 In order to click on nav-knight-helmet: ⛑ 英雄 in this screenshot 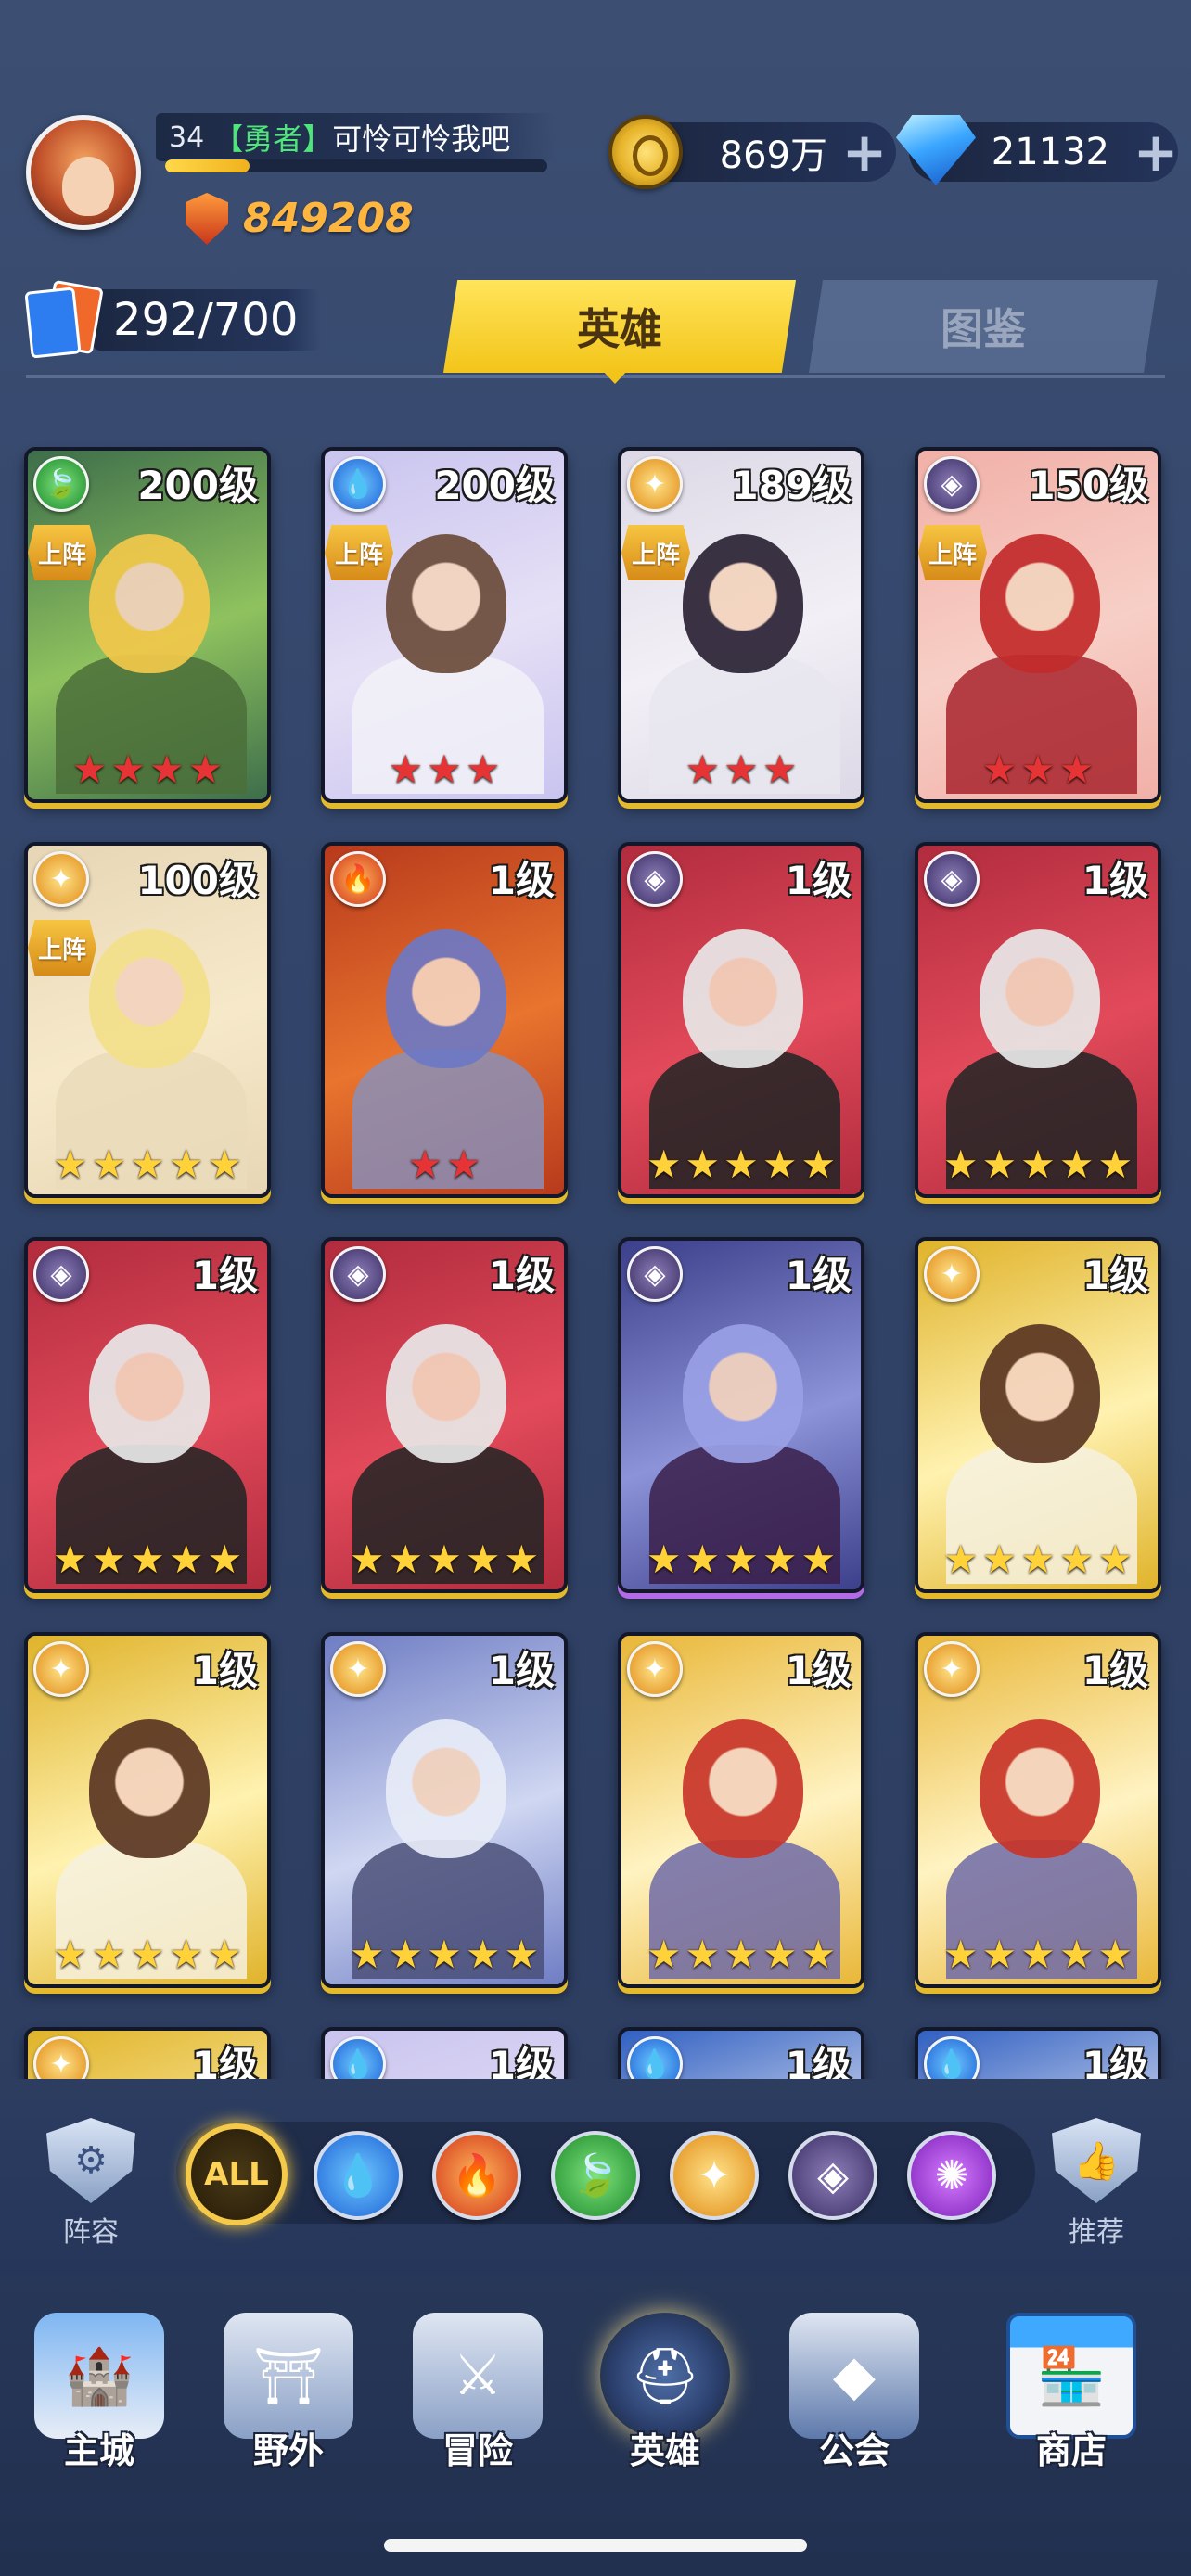, I will do `click(665, 2401)`.